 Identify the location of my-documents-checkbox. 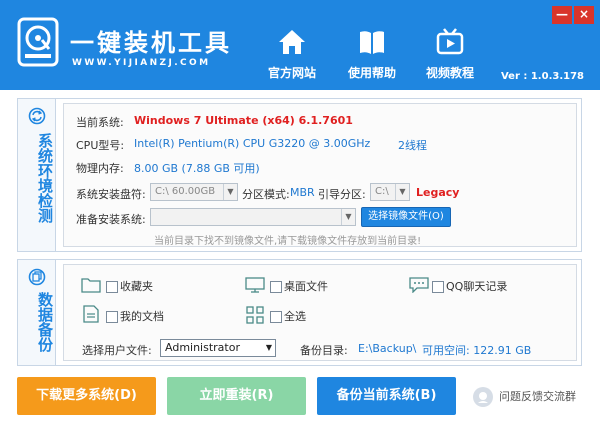
(112, 317).